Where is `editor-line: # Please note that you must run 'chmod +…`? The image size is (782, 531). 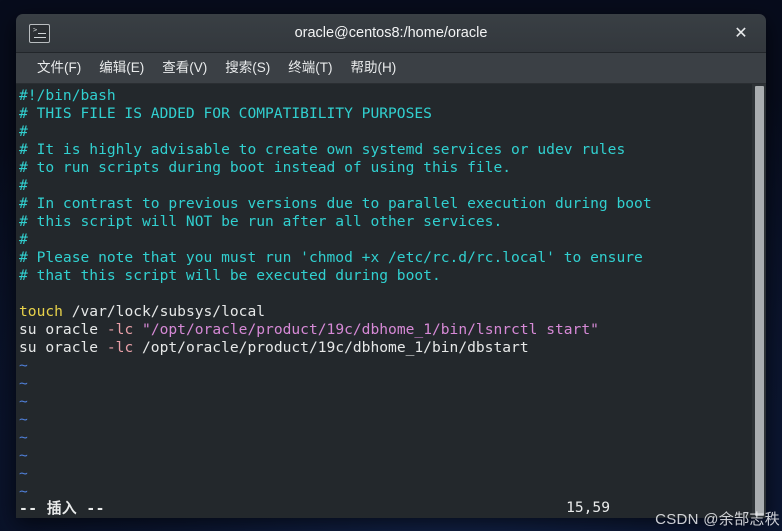 editor-line: # Please note that you must run 'chmod +… is located at coordinates (385, 258).